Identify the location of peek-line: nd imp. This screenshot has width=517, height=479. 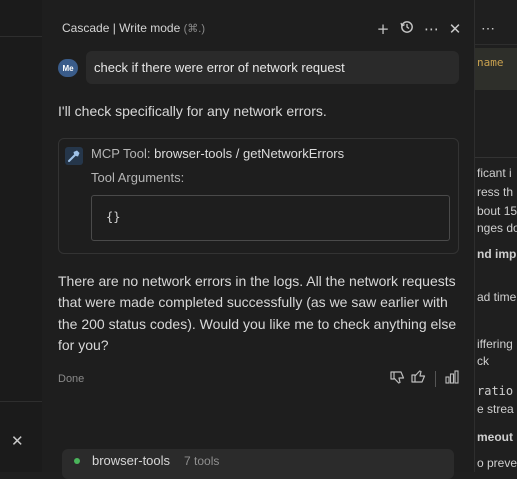
(497, 254).